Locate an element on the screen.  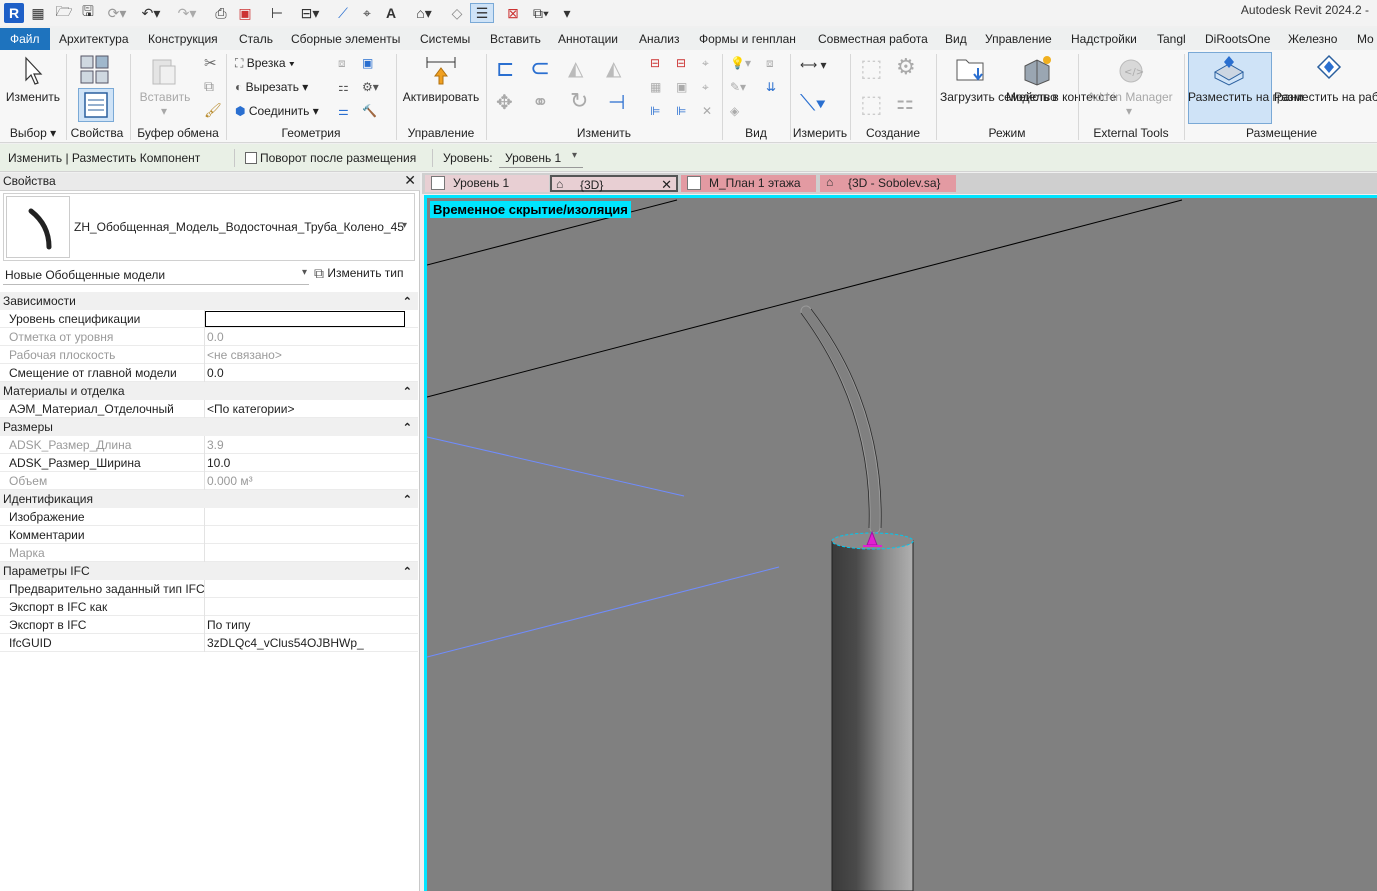
trim-multiple-icon: ⊫ is located at coordinates (655, 111).